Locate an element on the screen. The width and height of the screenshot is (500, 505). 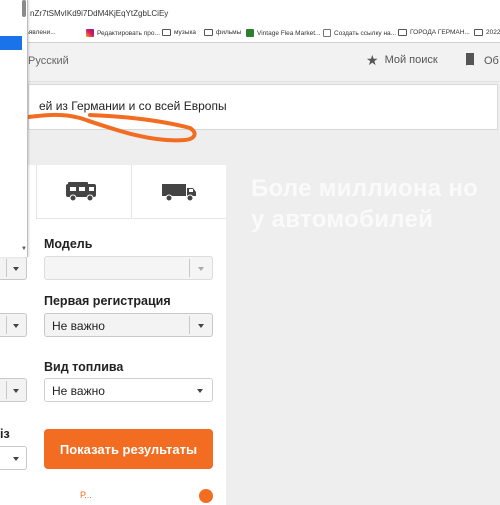
location-select is located at coordinates (13, 458).